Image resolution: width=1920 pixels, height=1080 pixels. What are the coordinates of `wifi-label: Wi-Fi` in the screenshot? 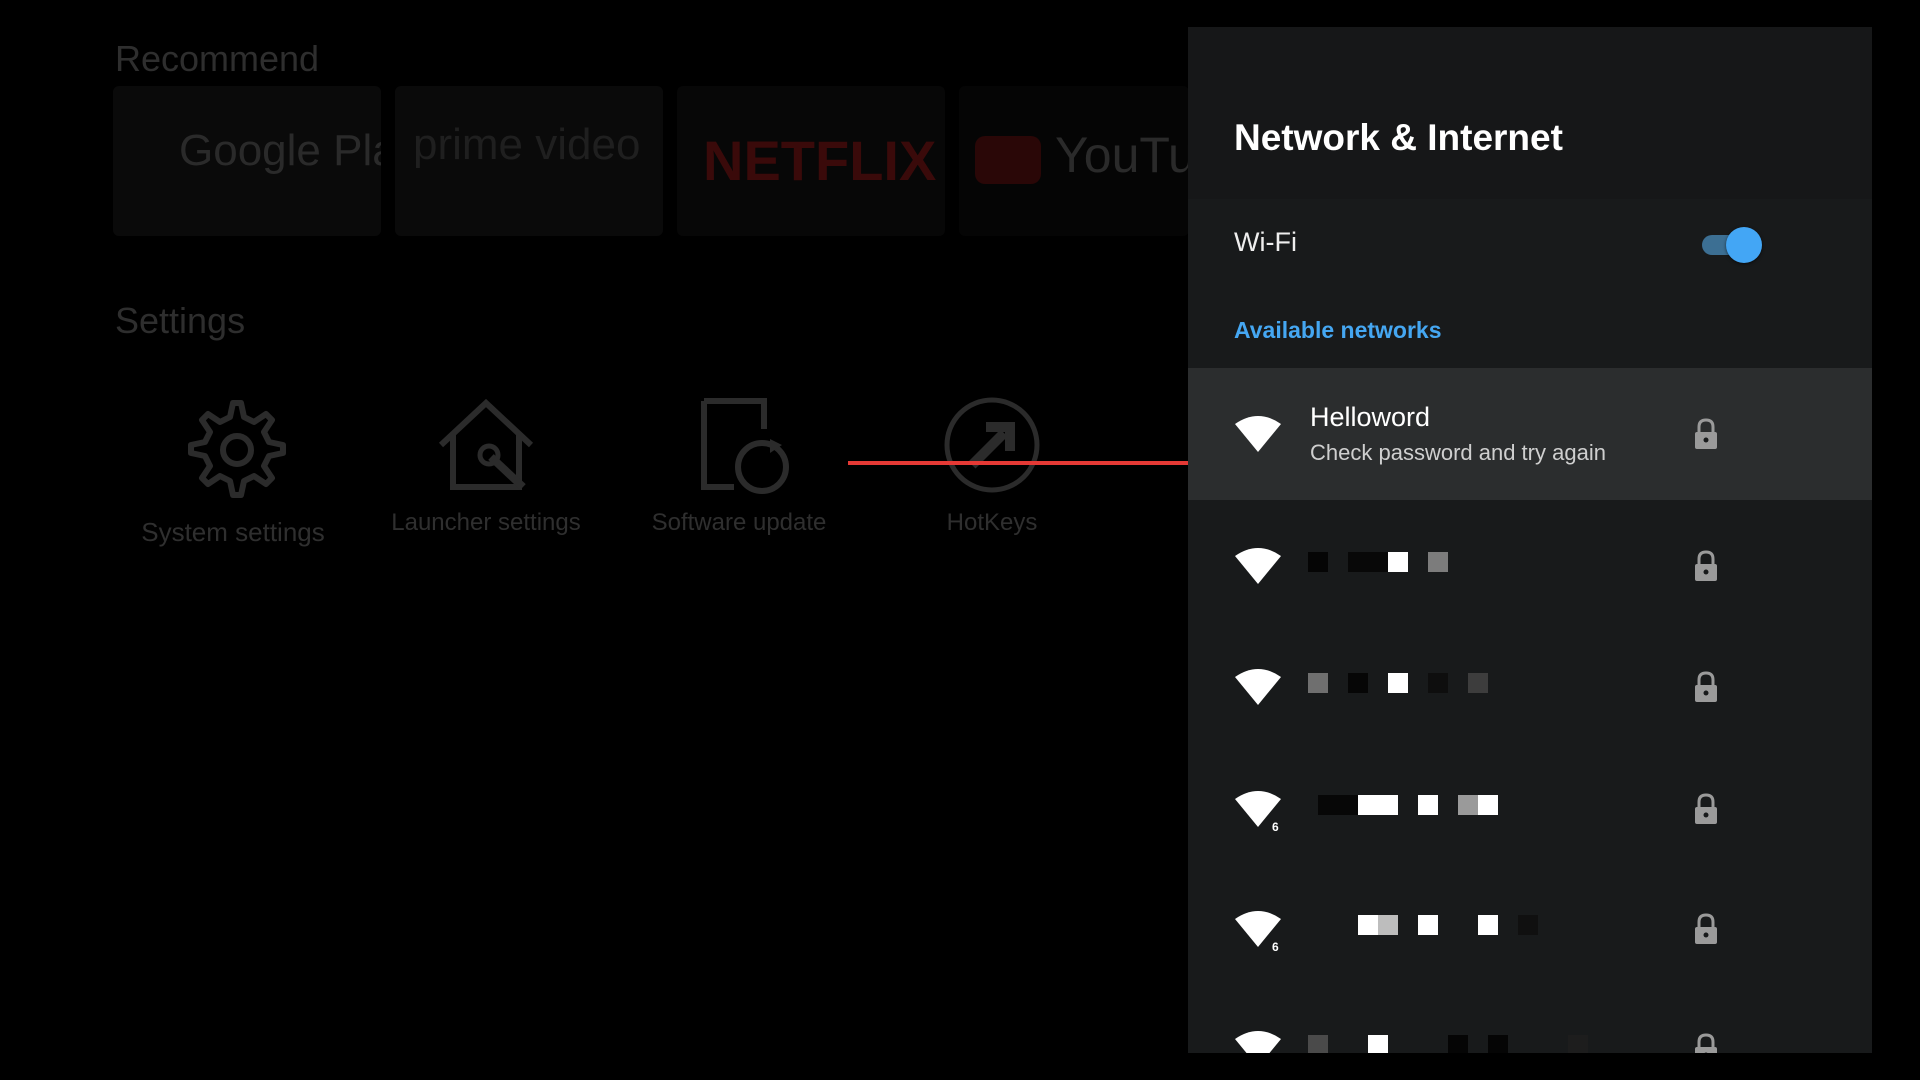 It's located at (1265, 242).